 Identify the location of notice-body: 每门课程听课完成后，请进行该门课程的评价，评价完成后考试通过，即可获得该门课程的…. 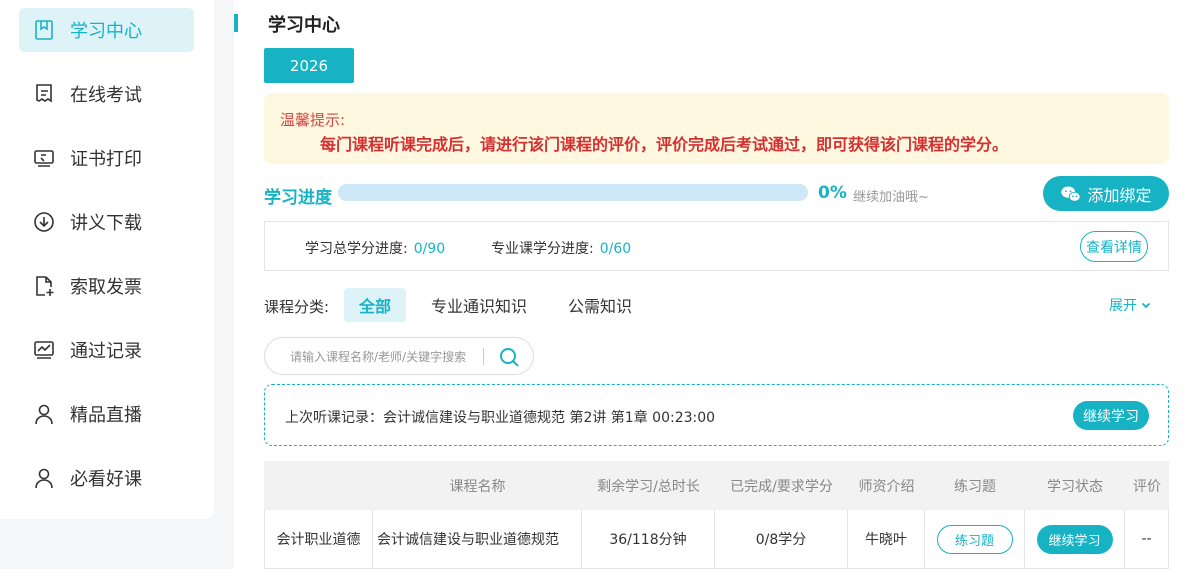
(664, 144).